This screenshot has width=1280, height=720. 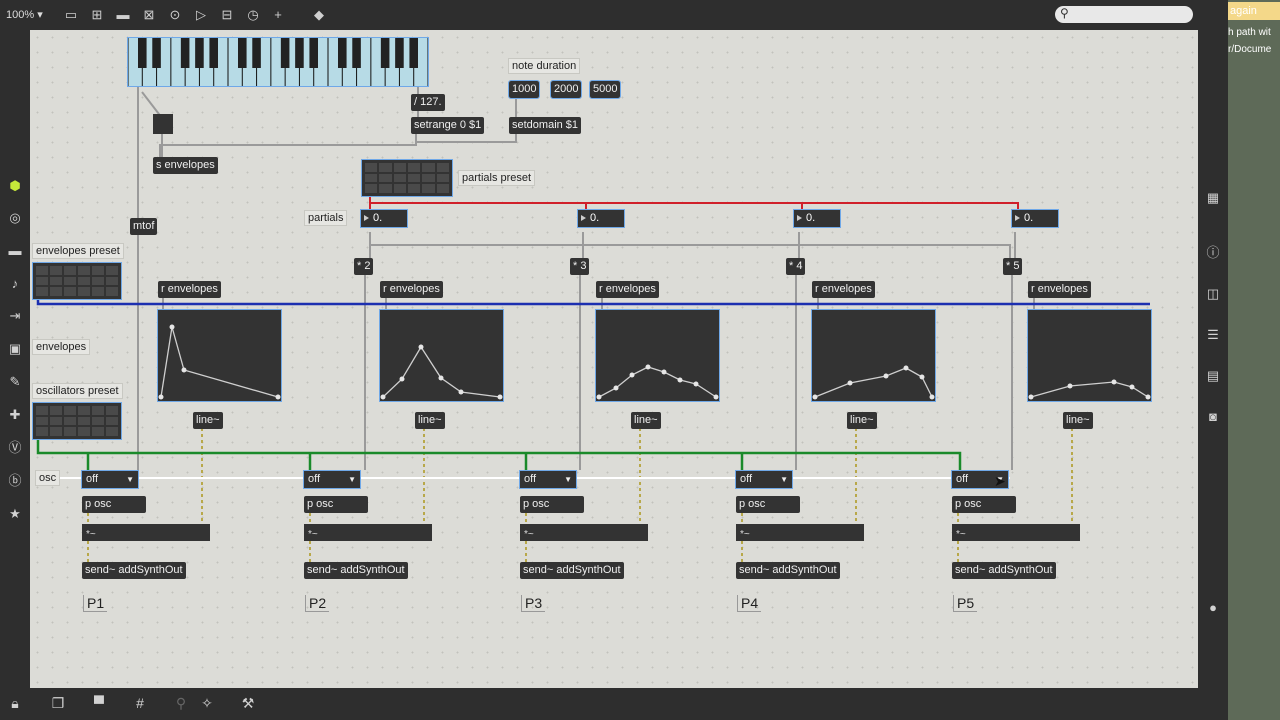 I want to click on windows-icon: ❐, so click(x=58, y=703).